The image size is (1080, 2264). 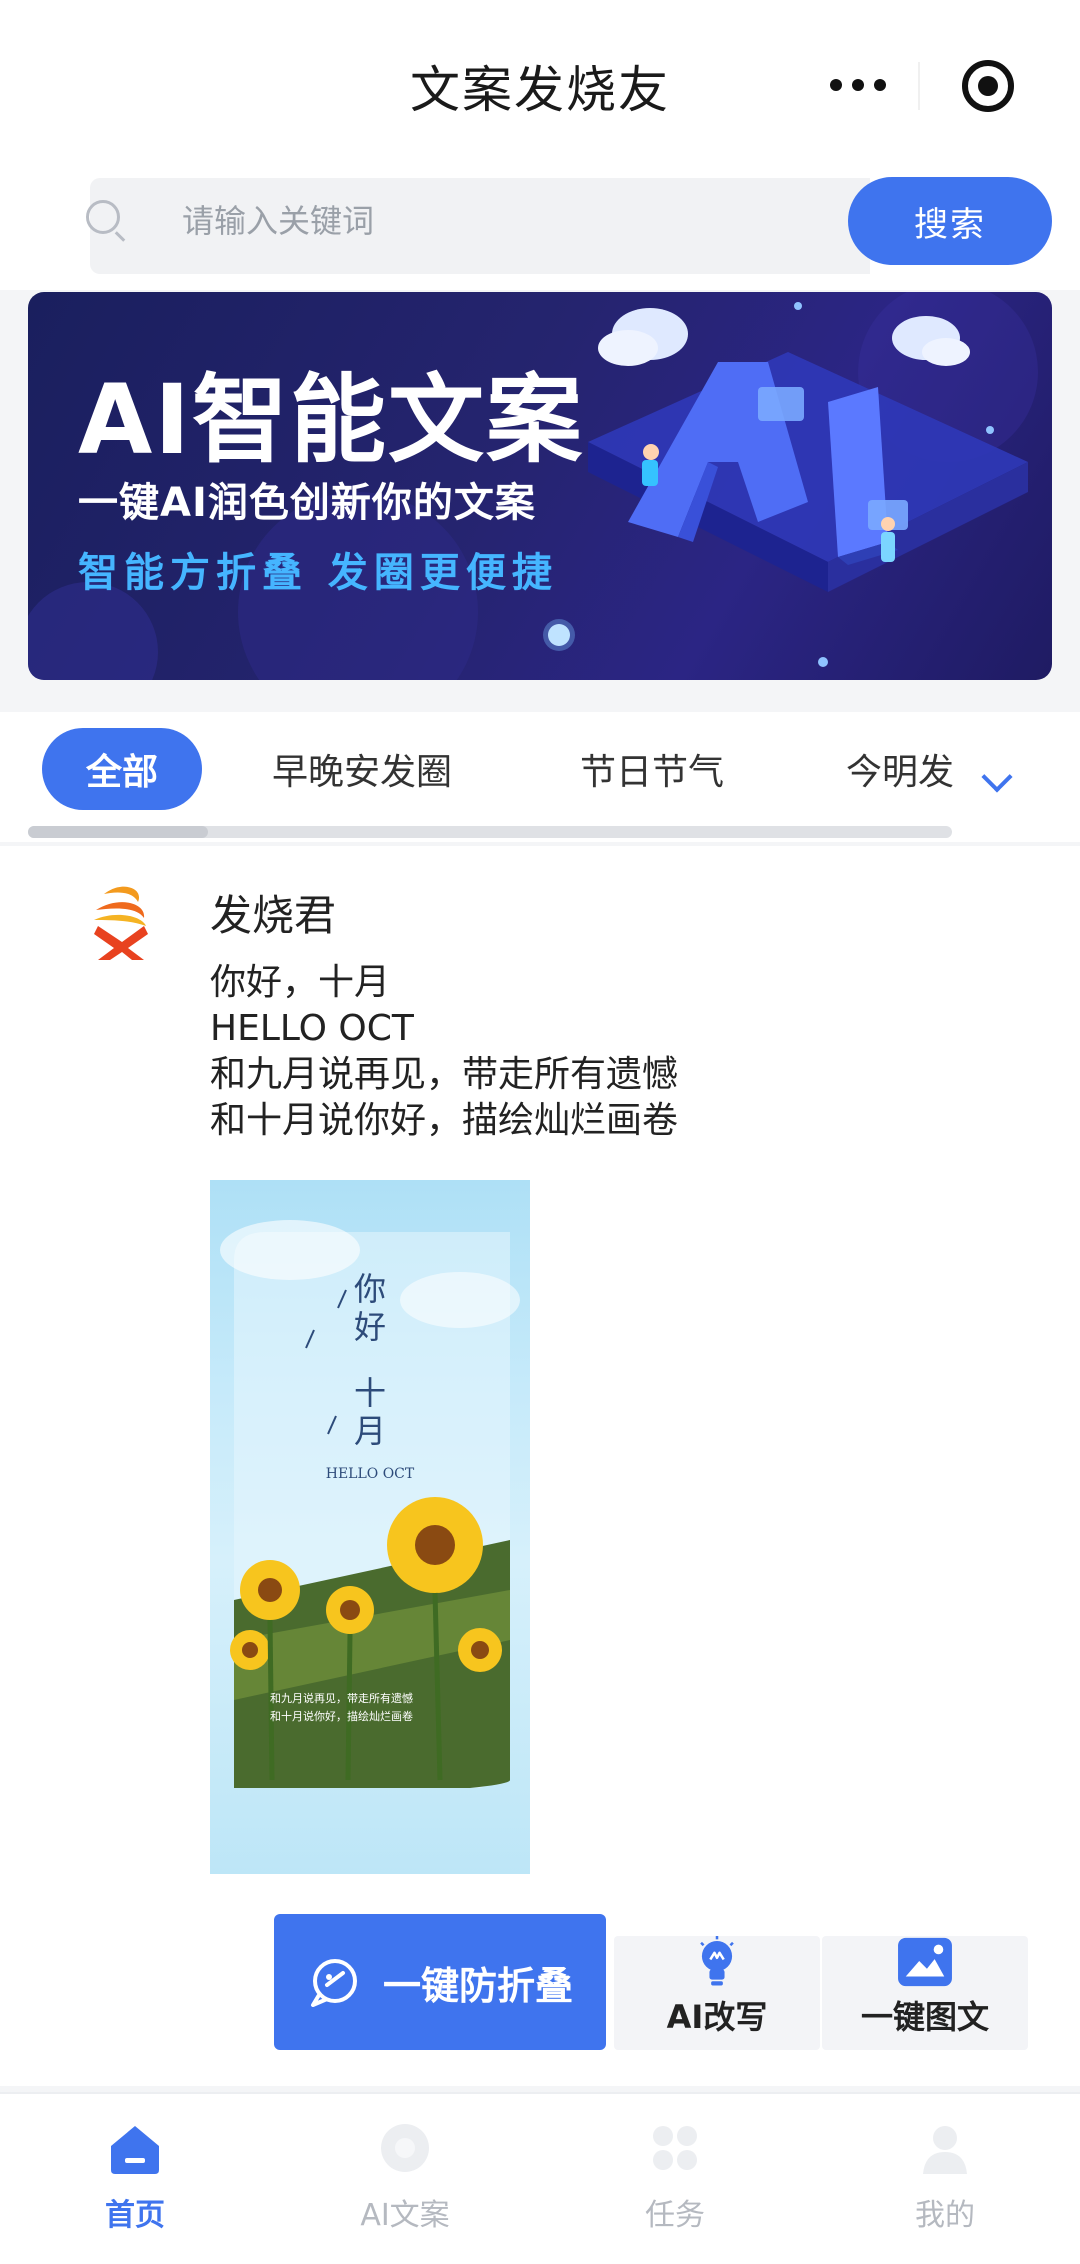 I want to click on tab-all: 全部, so click(x=122, y=769).